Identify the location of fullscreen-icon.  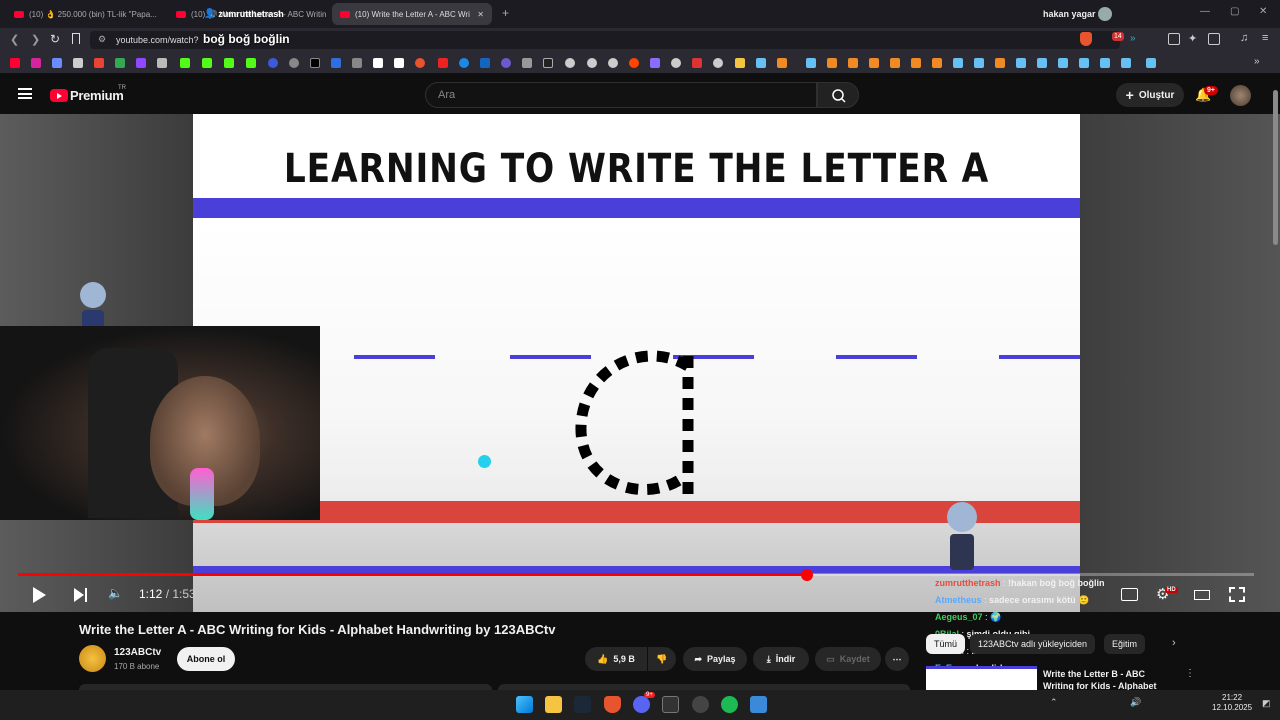
(1237, 594).